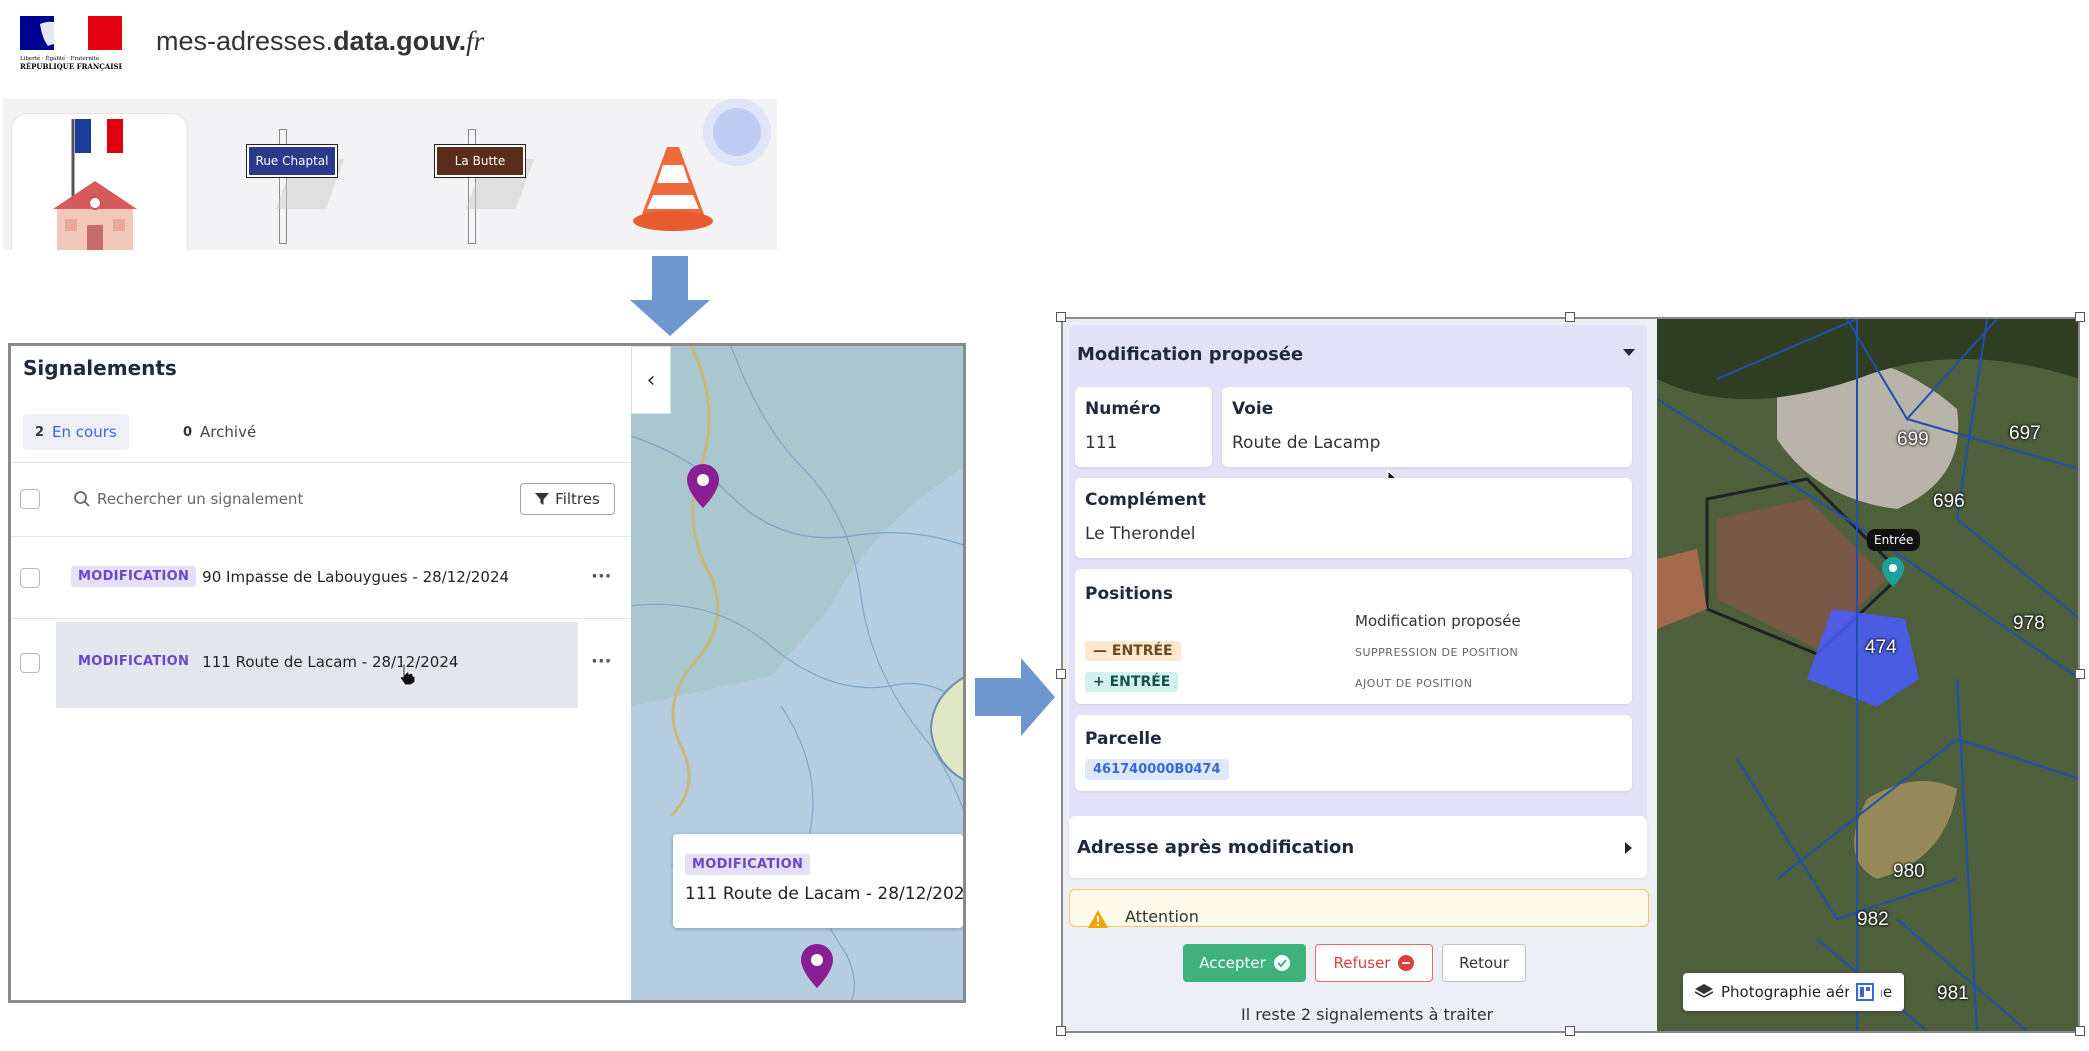 The width and height of the screenshot is (2089, 1051). I want to click on complement-value: Le Therondel, so click(1140, 534).